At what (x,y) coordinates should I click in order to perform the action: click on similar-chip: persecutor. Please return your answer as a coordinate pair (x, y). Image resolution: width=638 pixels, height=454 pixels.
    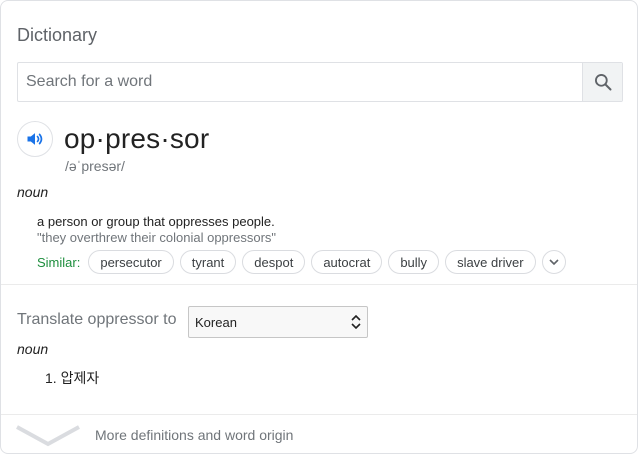
    Looking at the image, I should click on (131, 262).